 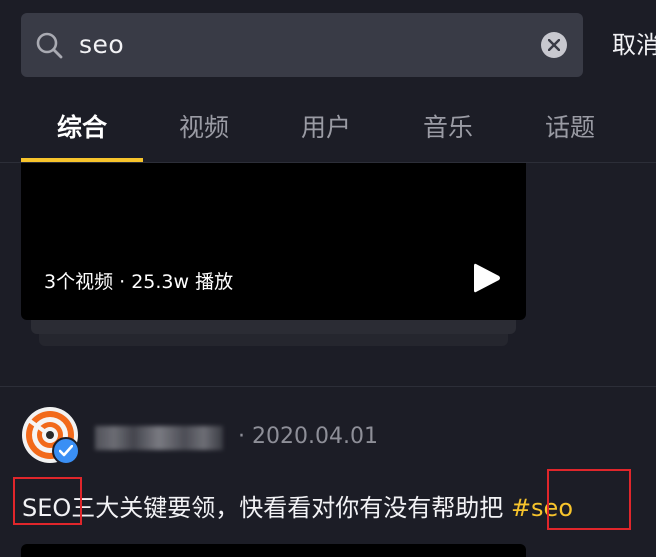 I want to click on tab-users: 用户, so click(x=326, y=128).